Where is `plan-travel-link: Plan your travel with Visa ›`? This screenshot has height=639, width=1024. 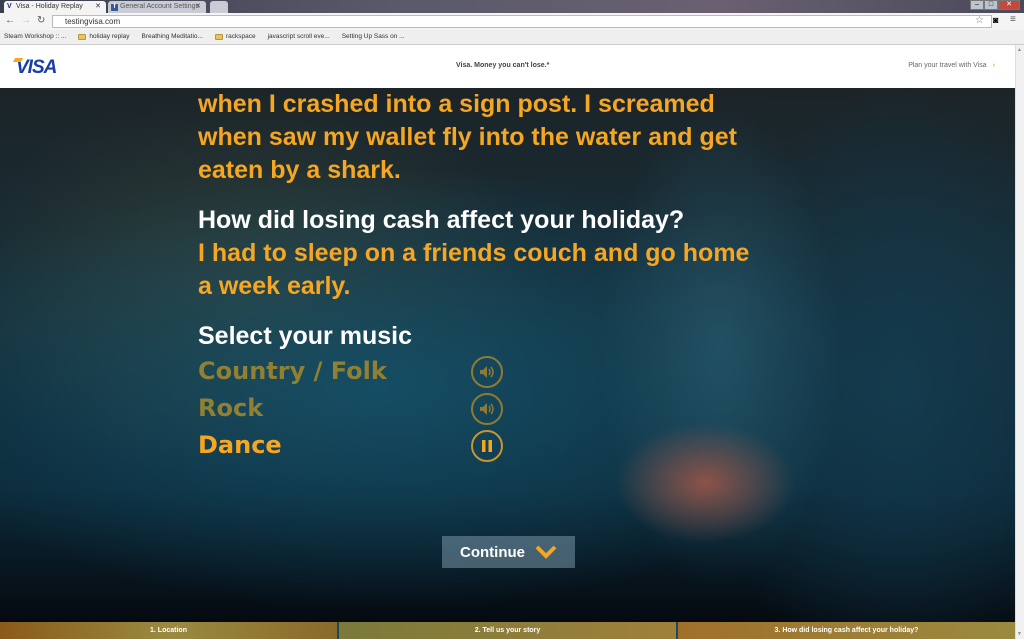 plan-travel-link: Plan your travel with Visa › is located at coordinates (951, 65).